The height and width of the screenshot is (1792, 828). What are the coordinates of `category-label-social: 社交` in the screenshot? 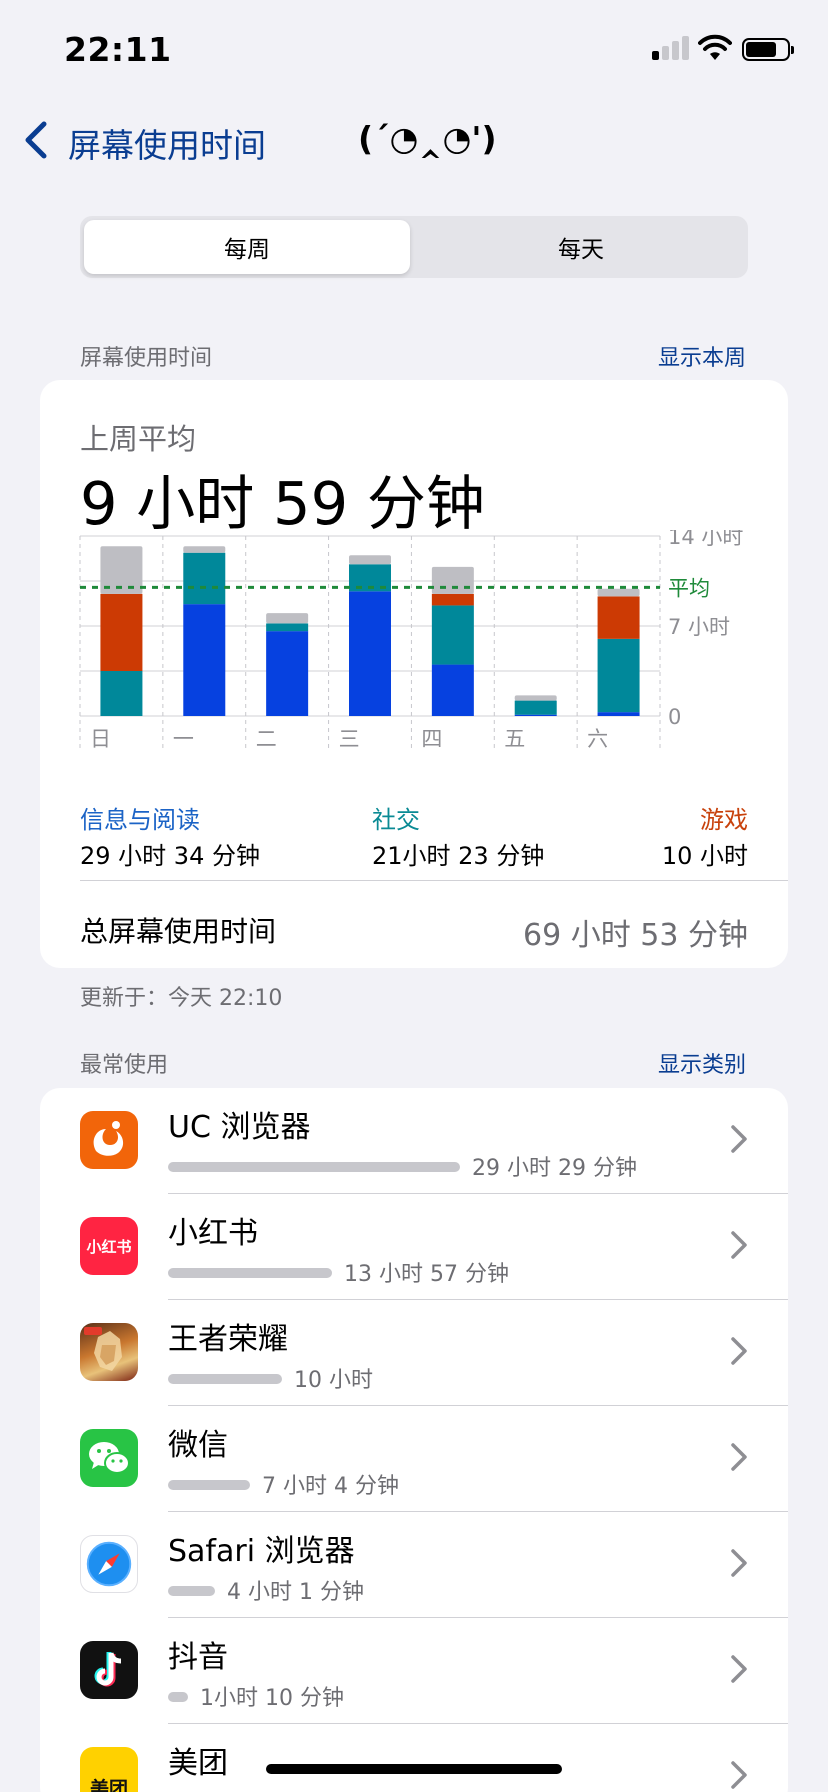 It's located at (396, 820).